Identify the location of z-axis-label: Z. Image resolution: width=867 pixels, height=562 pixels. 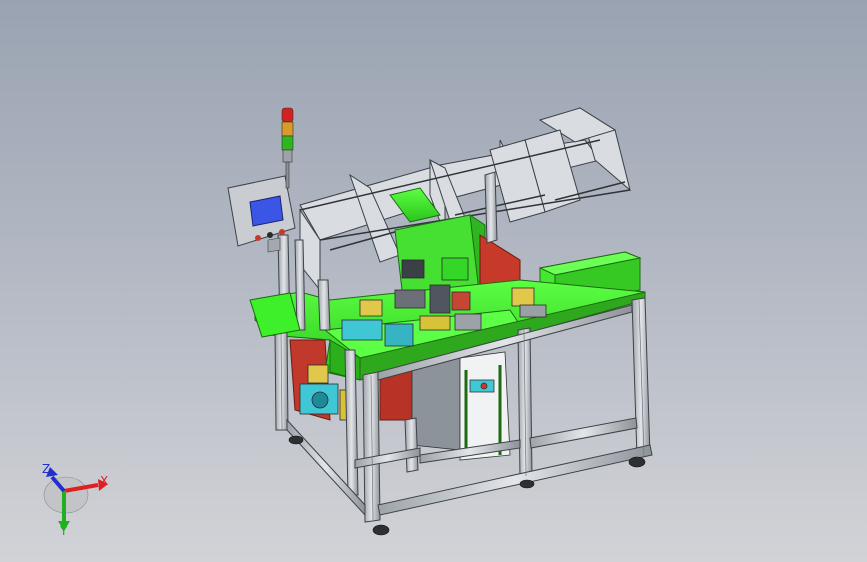
(46, 469).